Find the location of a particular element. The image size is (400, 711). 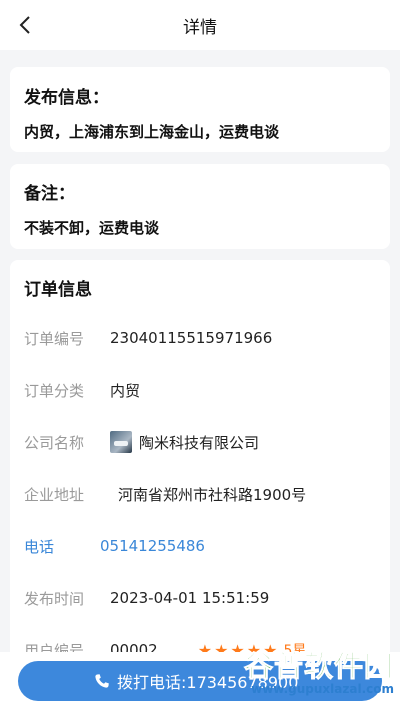

order-number-value: 23040115515971966 is located at coordinates (191, 338).